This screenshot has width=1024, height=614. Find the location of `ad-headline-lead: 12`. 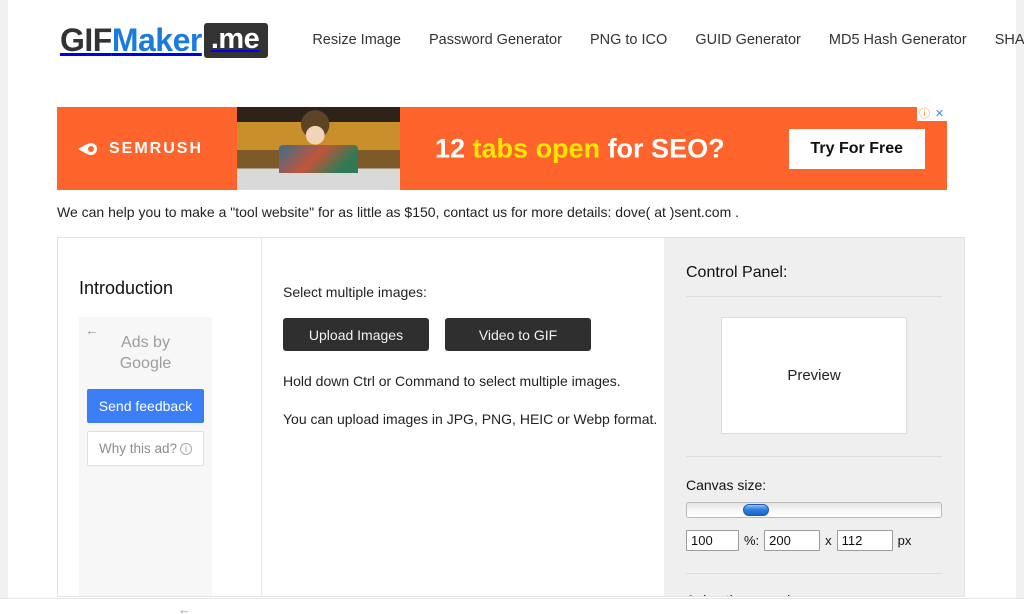

ad-headline-lead: 12 is located at coordinates (454, 148).